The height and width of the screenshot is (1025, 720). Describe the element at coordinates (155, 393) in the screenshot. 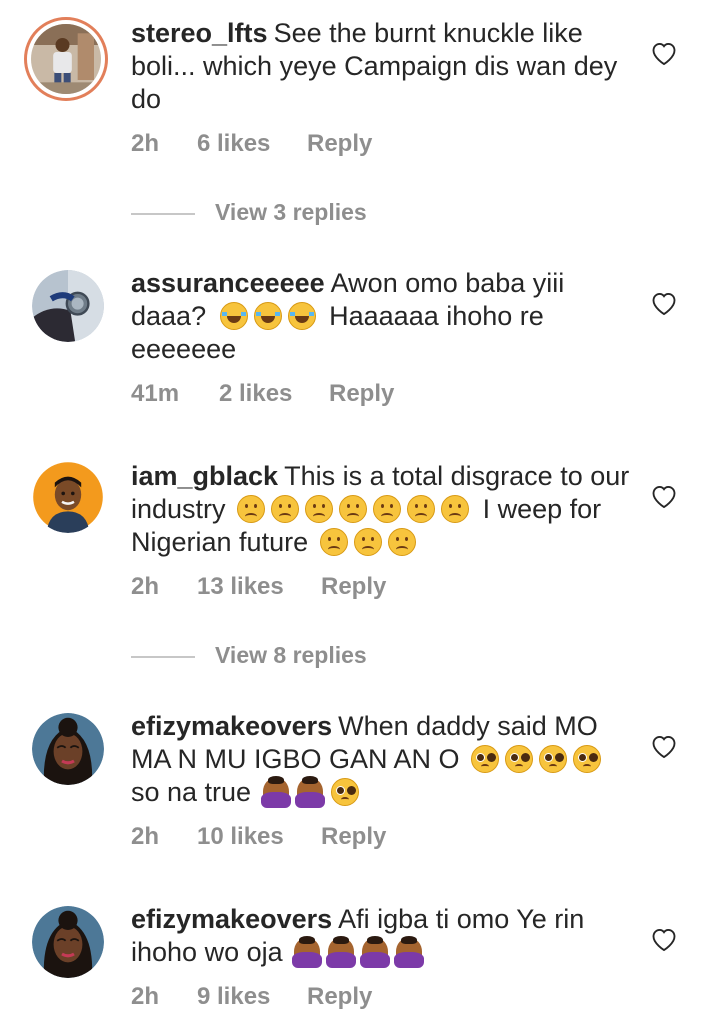

I see `comment-time: 41m` at that location.